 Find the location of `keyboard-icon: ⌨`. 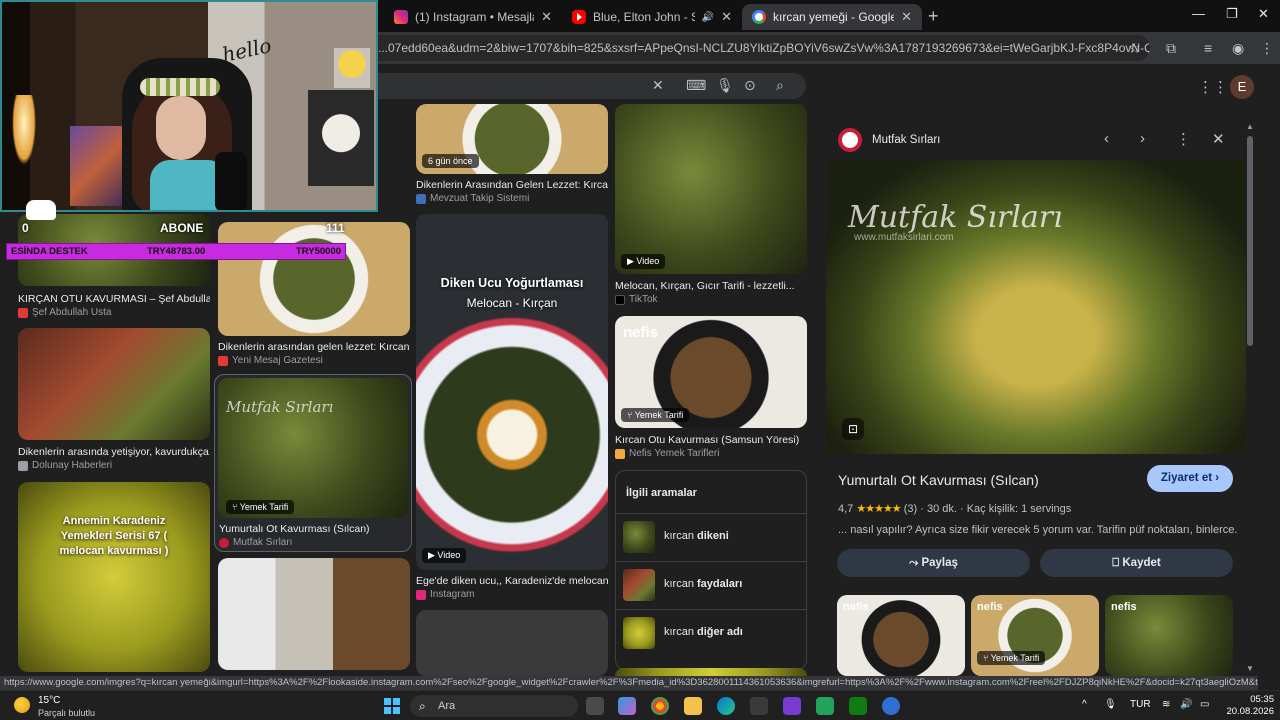

keyboard-icon: ⌨ is located at coordinates (696, 85).